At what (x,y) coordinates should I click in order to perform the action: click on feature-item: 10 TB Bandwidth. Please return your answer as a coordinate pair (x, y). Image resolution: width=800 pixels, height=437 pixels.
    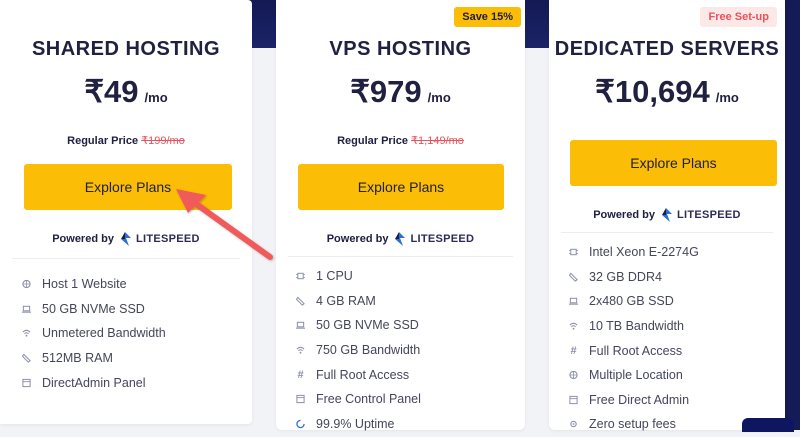
    Looking at the image, I should click on (677, 326).